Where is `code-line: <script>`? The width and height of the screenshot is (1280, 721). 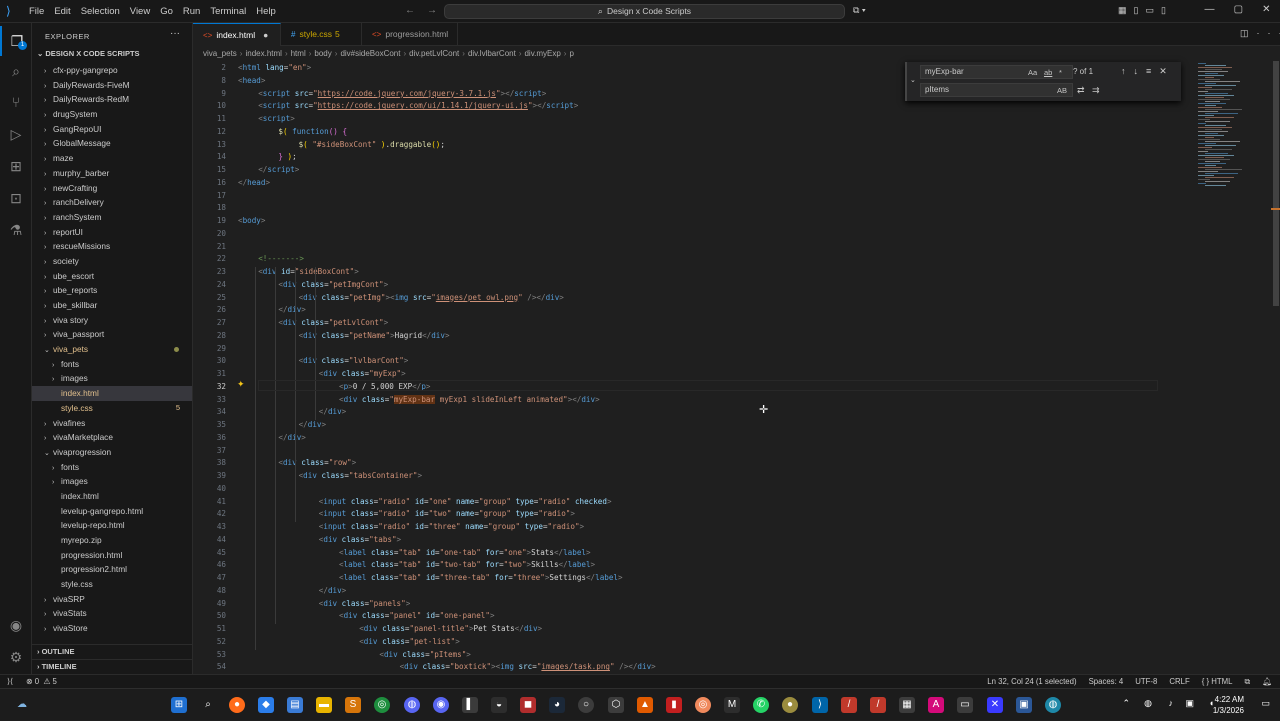
code-line: <script> is located at coordinates (266, 118).